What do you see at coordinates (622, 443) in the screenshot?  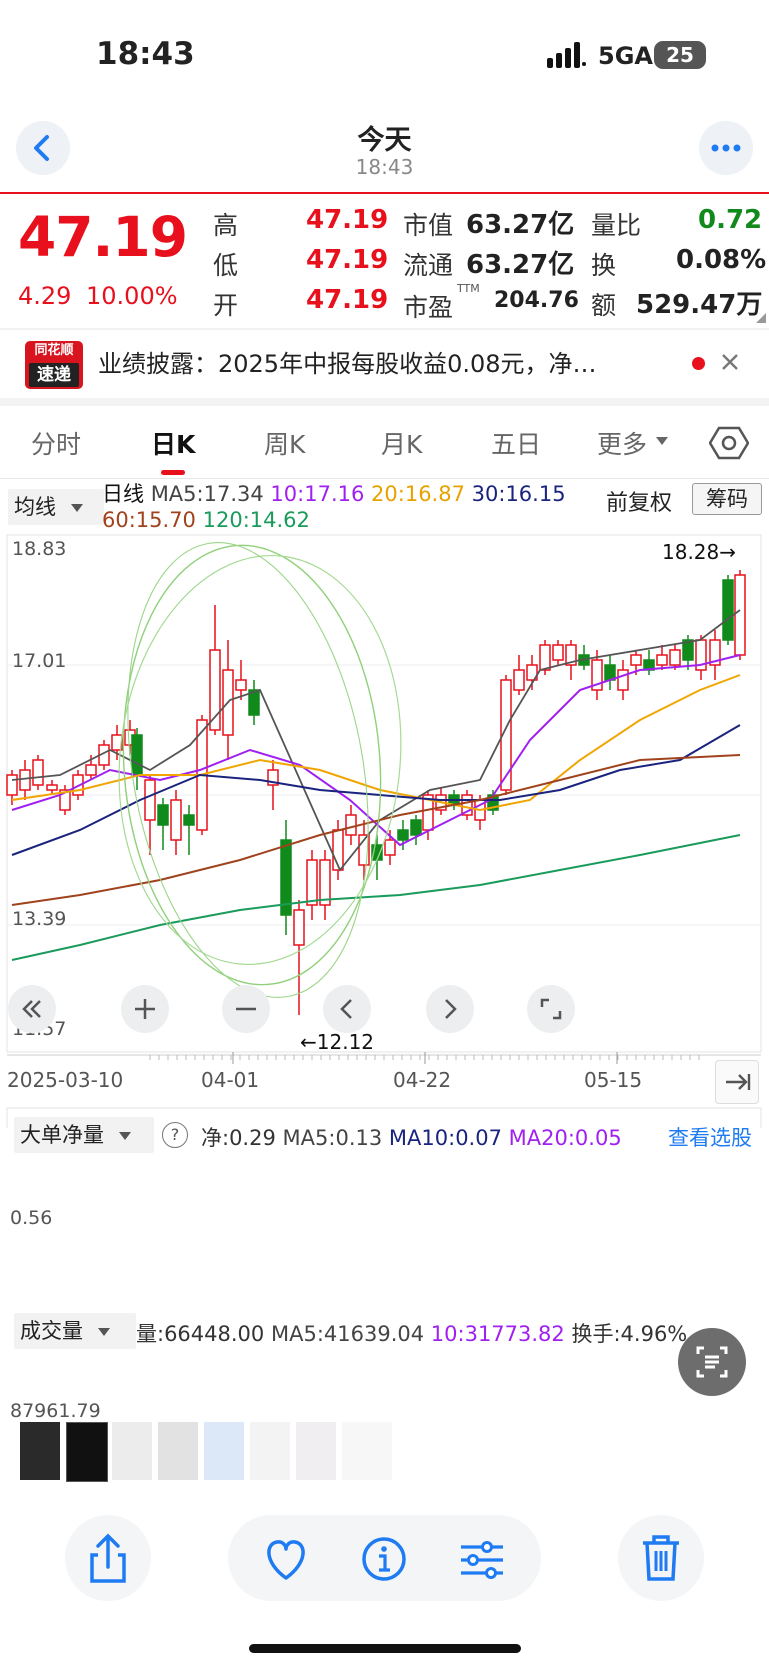 I see `tab-more: 更多` at bounding box center [622, 443].